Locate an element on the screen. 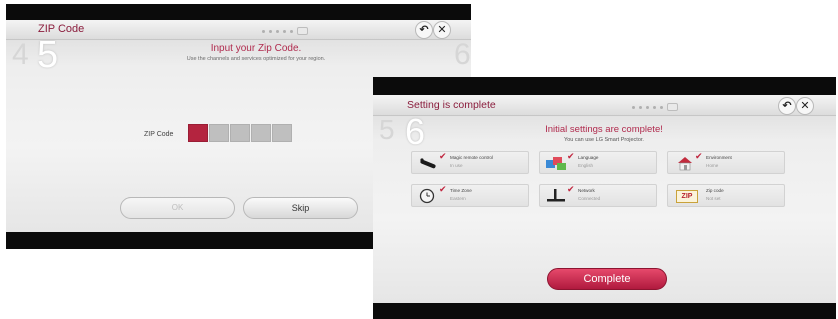  item-name: Environment is located at coordinates (719, 157).